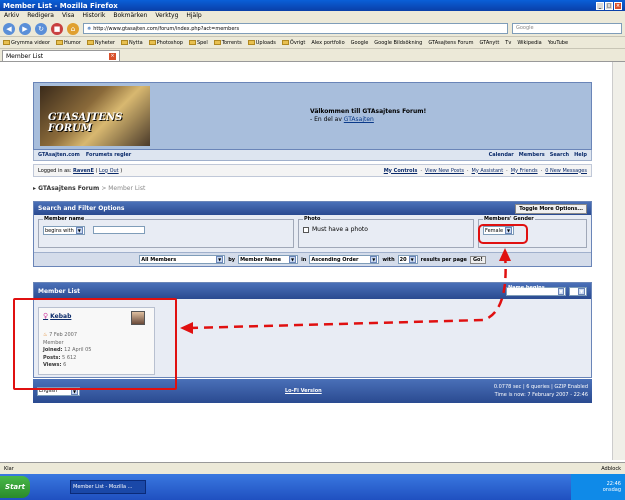 The width and height of the screenshot is (625, 500). Describe the element at coordinates (68, 16) in the screenshot. I see `menu-visa: Visa` at that location.